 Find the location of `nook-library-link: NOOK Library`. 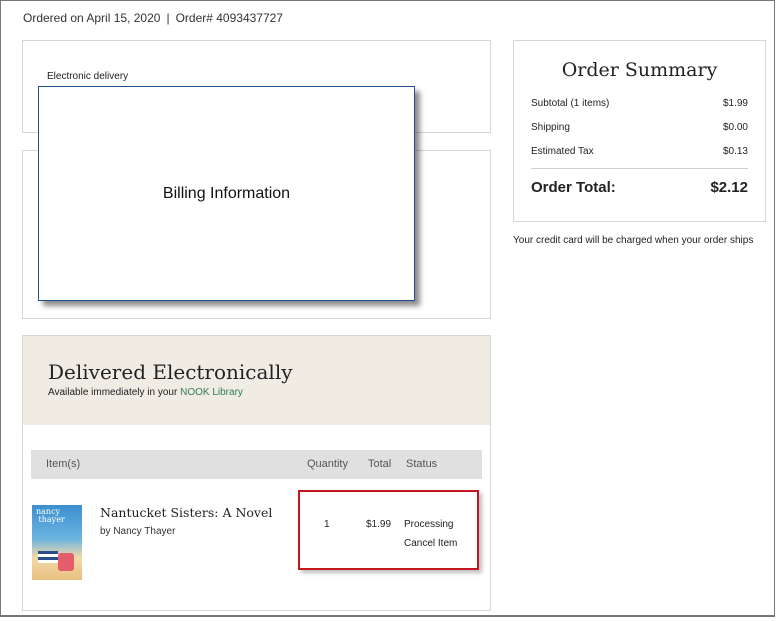

nook-library-link: NOOK Library is located at coordinates (211, 392).